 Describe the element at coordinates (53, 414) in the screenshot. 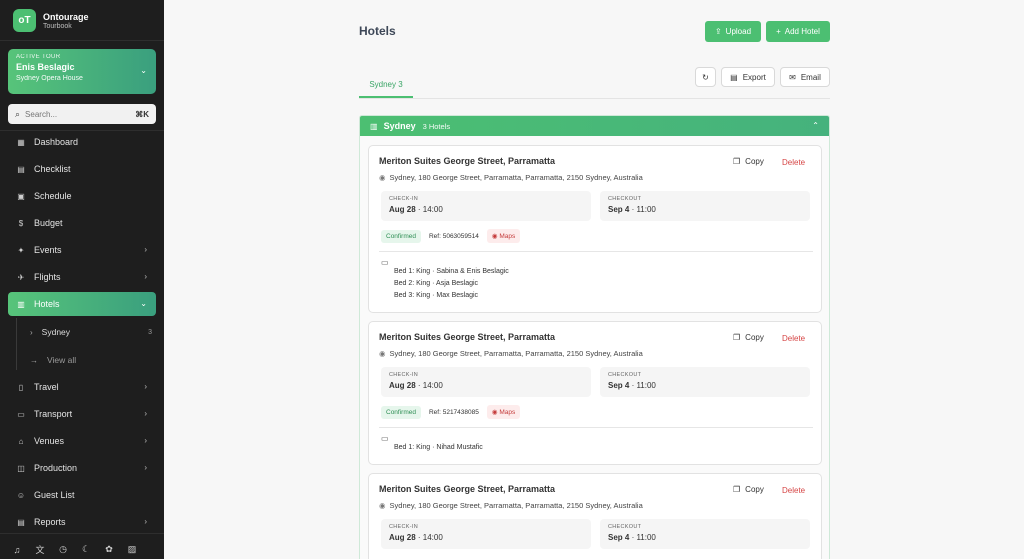

I see `sidebar-item-label: Transport` at that location.